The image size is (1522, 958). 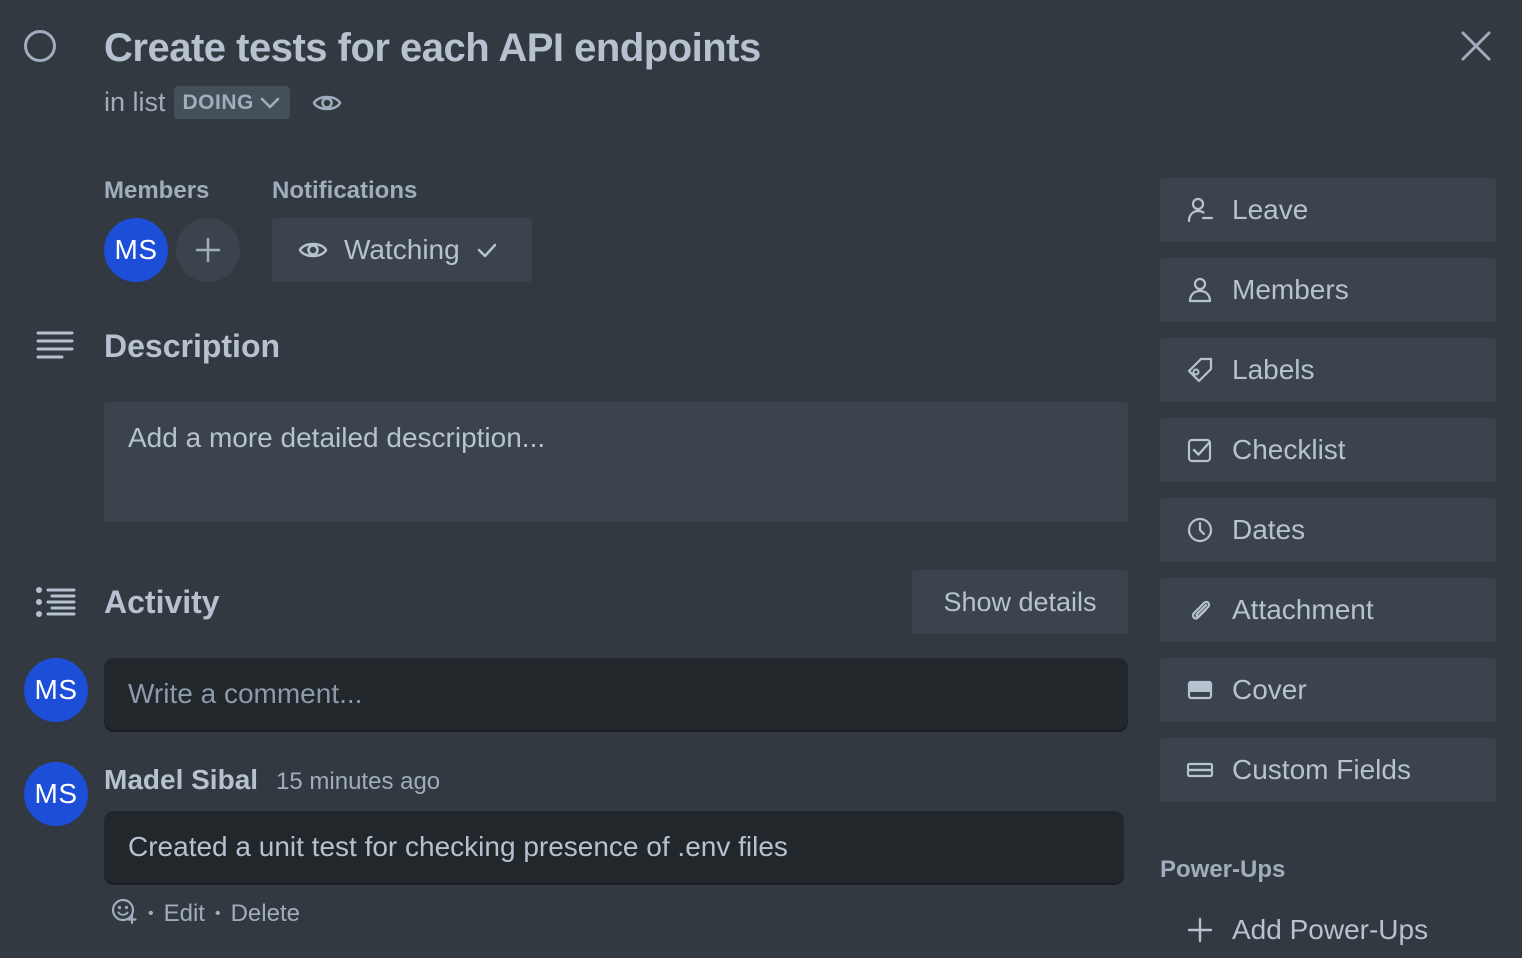 I want to click on close-button, so click(x=1476, y=46).